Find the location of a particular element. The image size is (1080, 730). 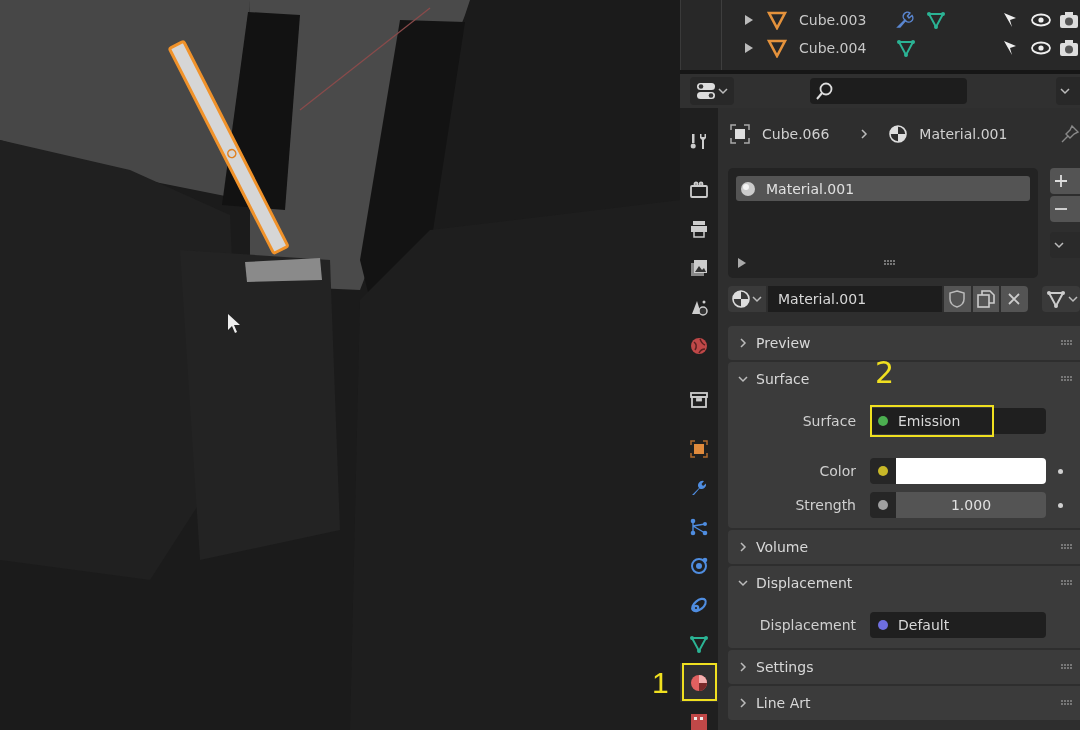

search-icon is located at coordinates (825, 91).